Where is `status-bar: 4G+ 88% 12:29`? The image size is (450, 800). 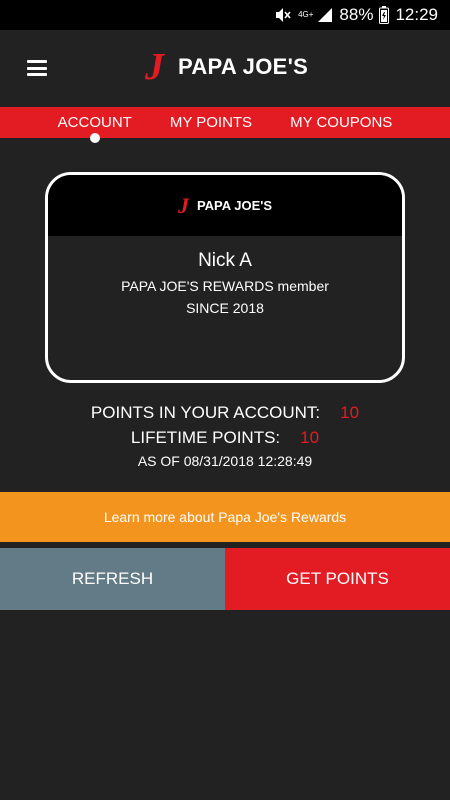 status-bar: 4G+ 88% 12:29 is located at coordinates (225, 15).